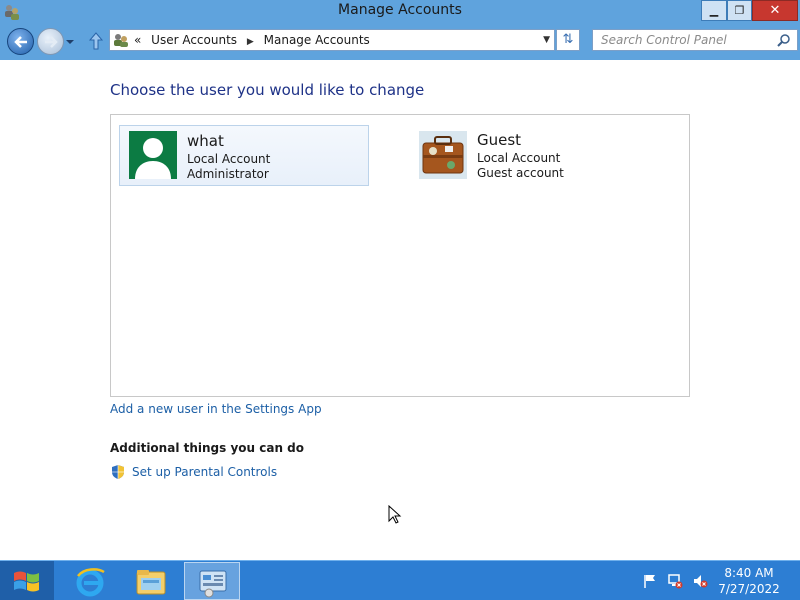 Image resolution: width=800 pixels, height=600 pixels. I want to click on title-bar: Manage Accounts ▁ ❐ ✕, so click(400, 12).